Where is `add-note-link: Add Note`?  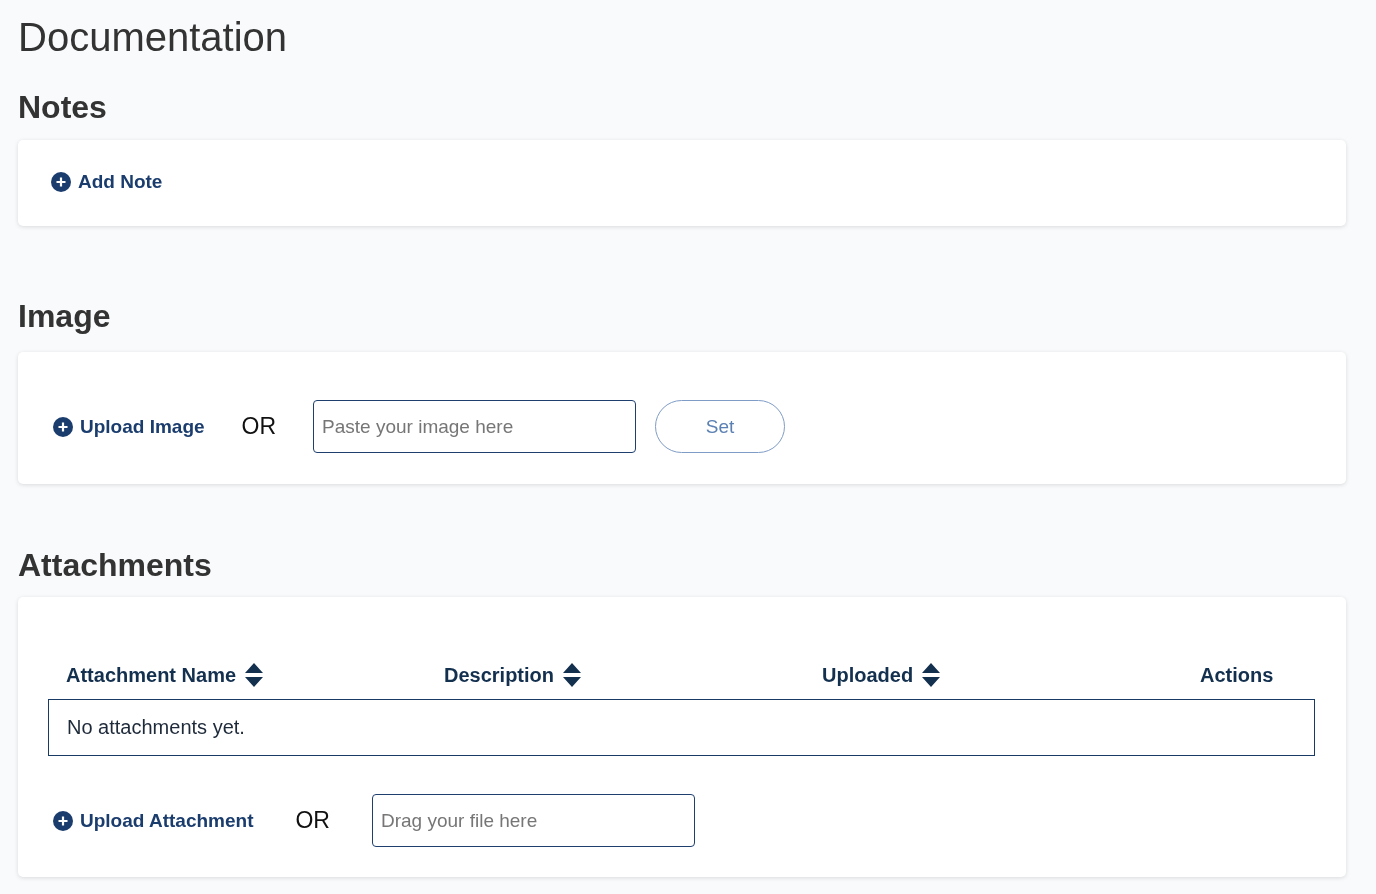 add-note-link: Add Note is located at coordinates (107, 182).